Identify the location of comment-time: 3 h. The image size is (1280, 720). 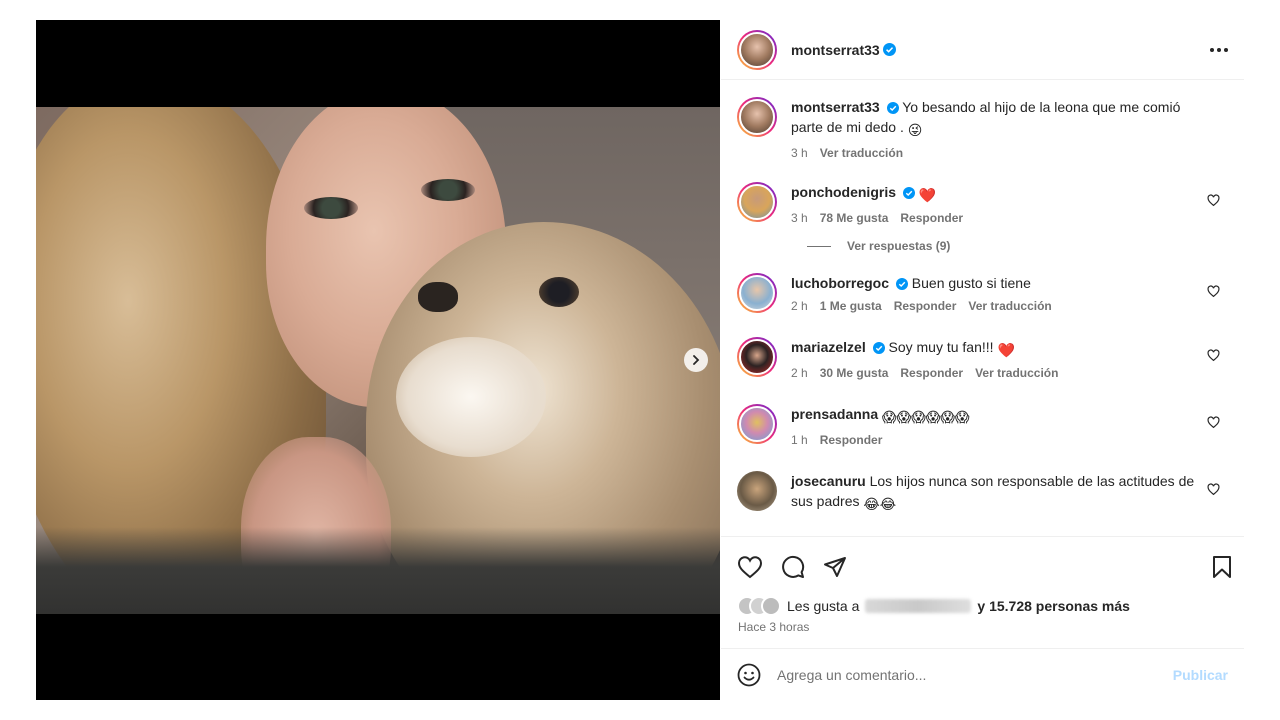
(799, 218).